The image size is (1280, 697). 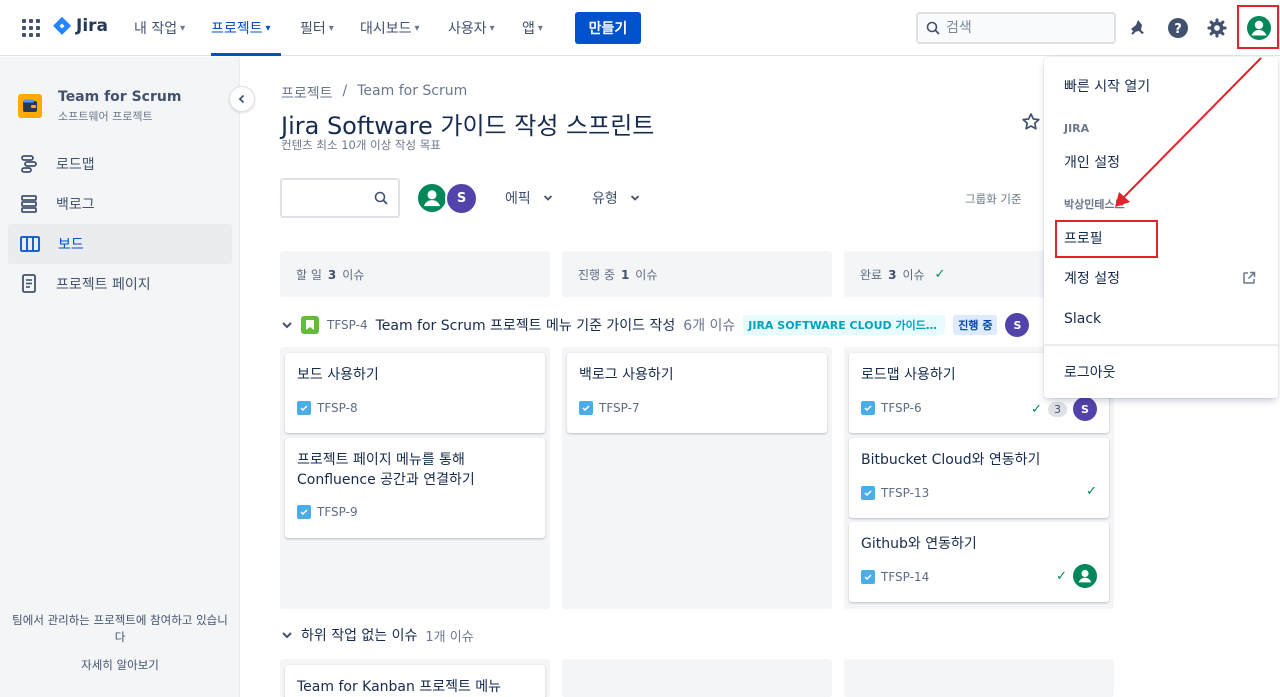 I want to click on annotation-arrow, so click(x=1188, y=132).